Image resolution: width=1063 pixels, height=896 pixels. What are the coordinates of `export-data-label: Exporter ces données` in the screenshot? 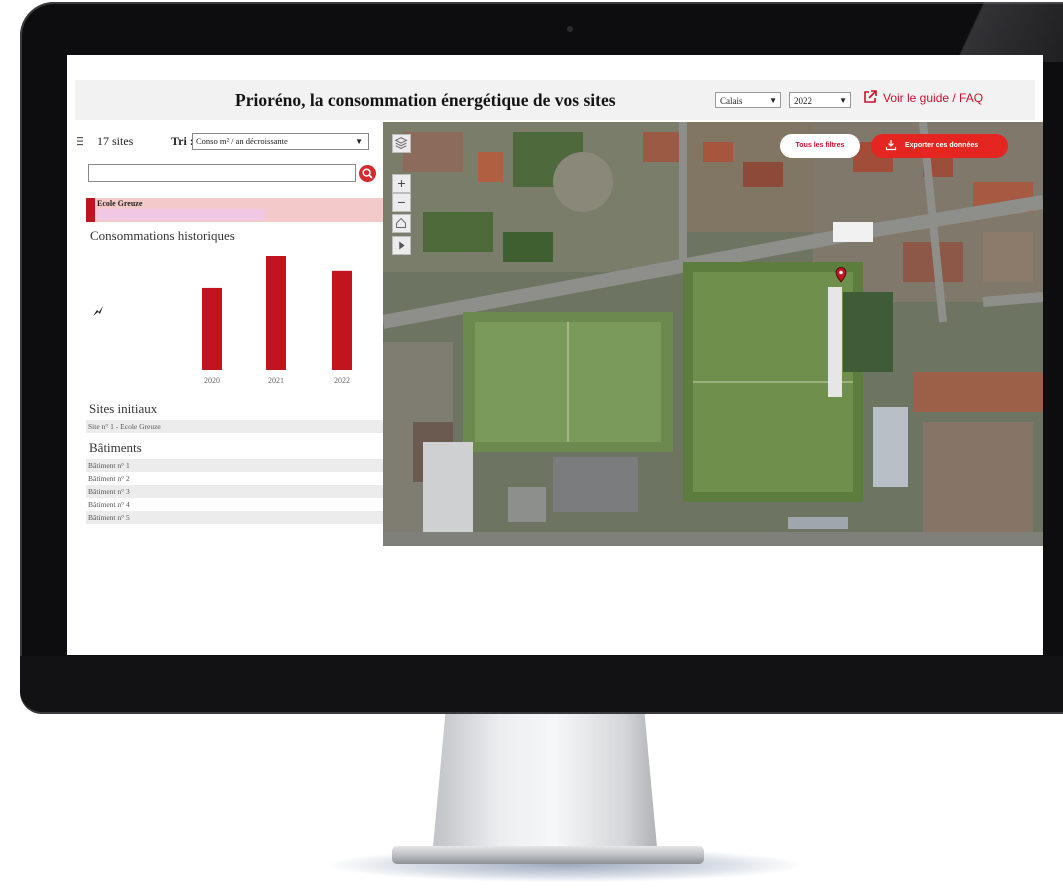 It's located at (942, 145).